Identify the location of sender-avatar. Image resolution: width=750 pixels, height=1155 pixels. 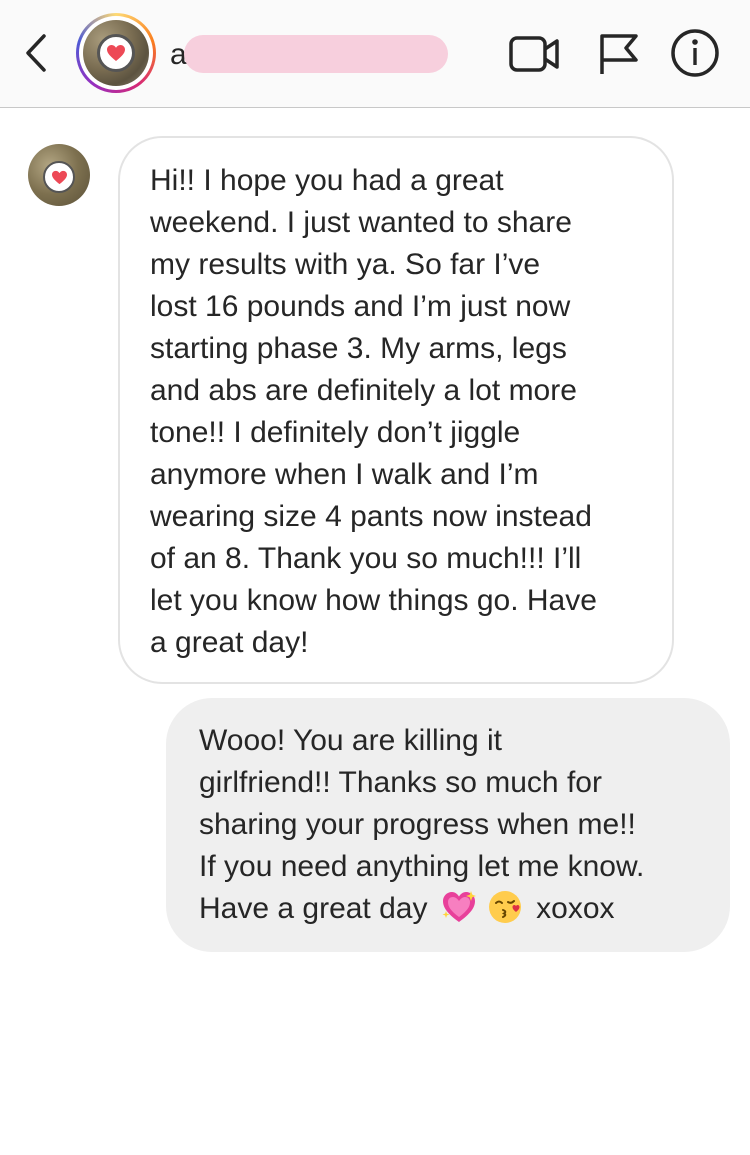
(59, 175).